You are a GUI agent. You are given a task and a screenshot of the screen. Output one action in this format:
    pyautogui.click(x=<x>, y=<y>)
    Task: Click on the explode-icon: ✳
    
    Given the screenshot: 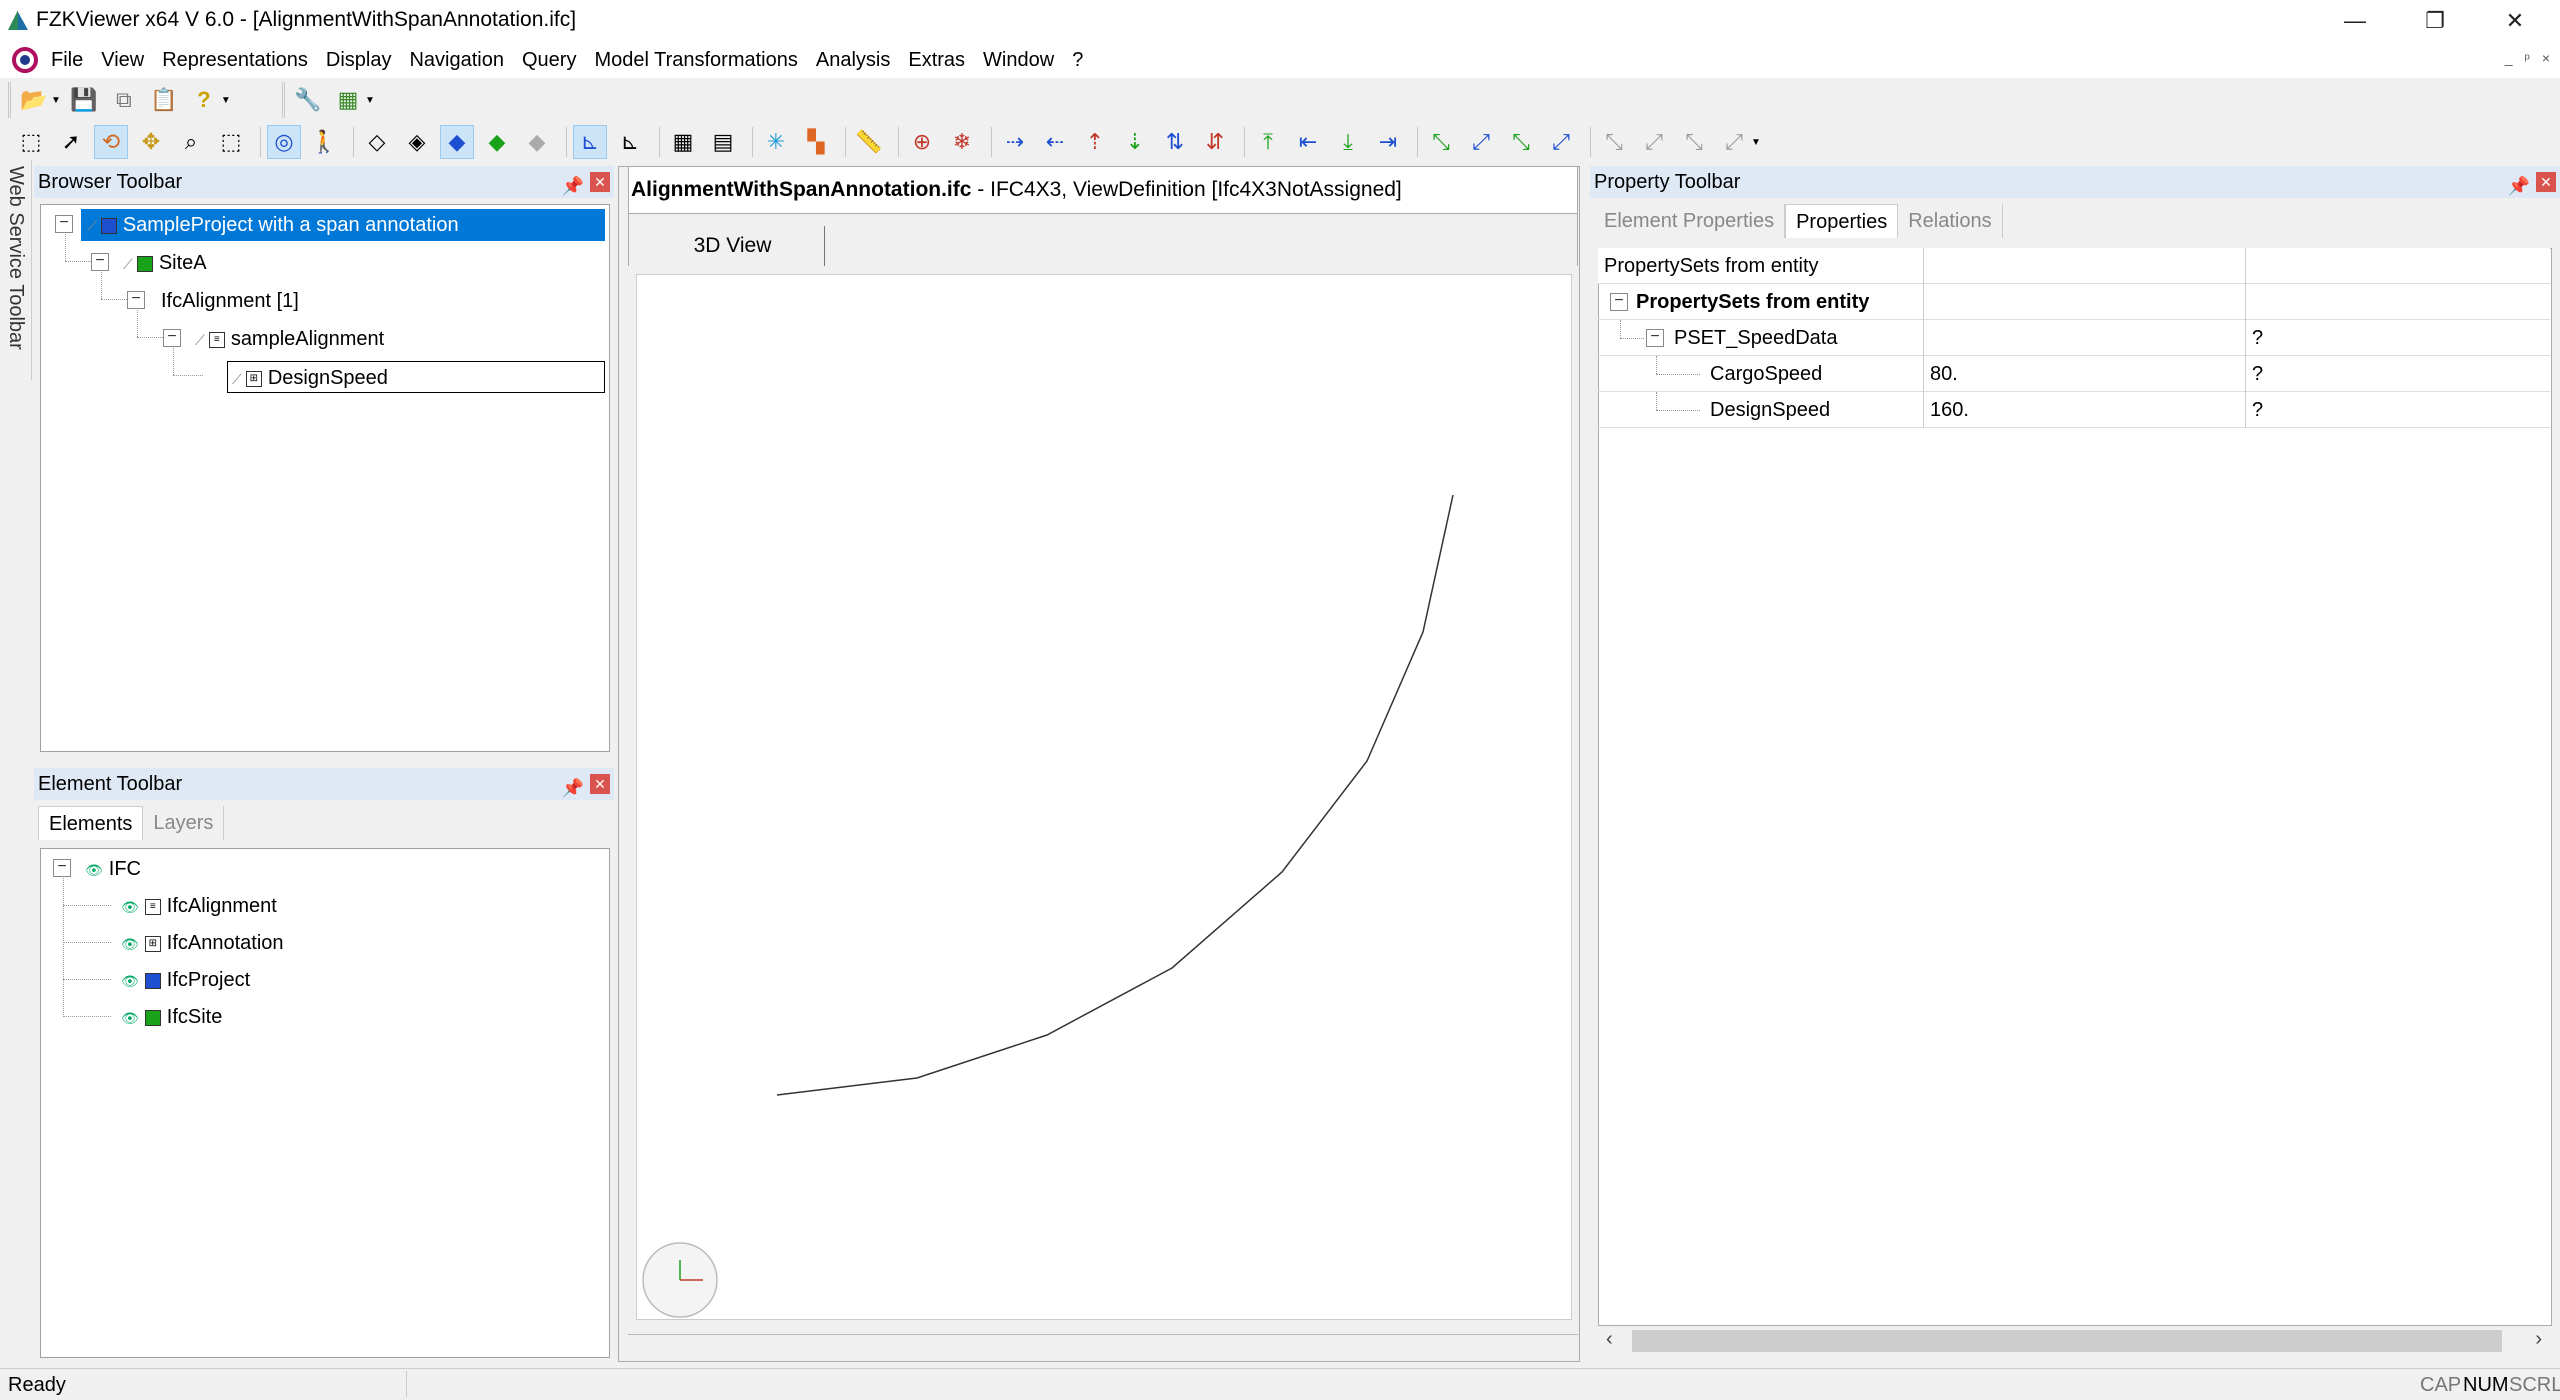 What is the action you would take?
    pyautogui.click(x=776, y=142)
    